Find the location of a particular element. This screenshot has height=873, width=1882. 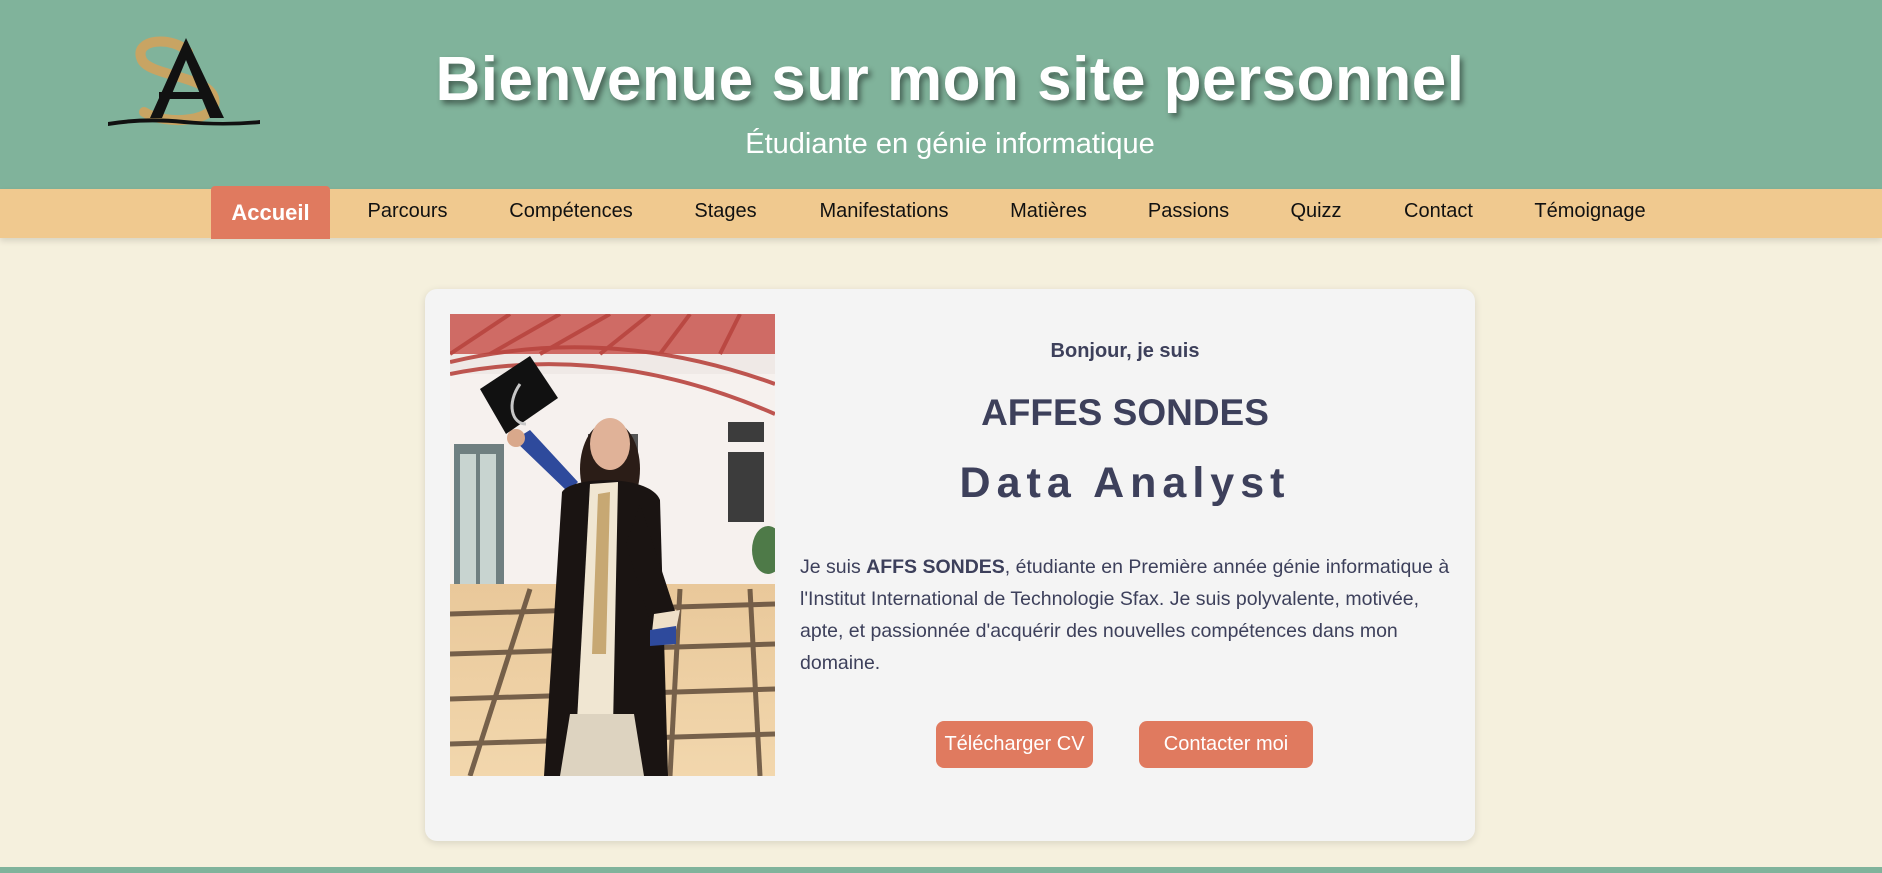

profile-role: Data Analyst is located at coordinates (1125, 483).